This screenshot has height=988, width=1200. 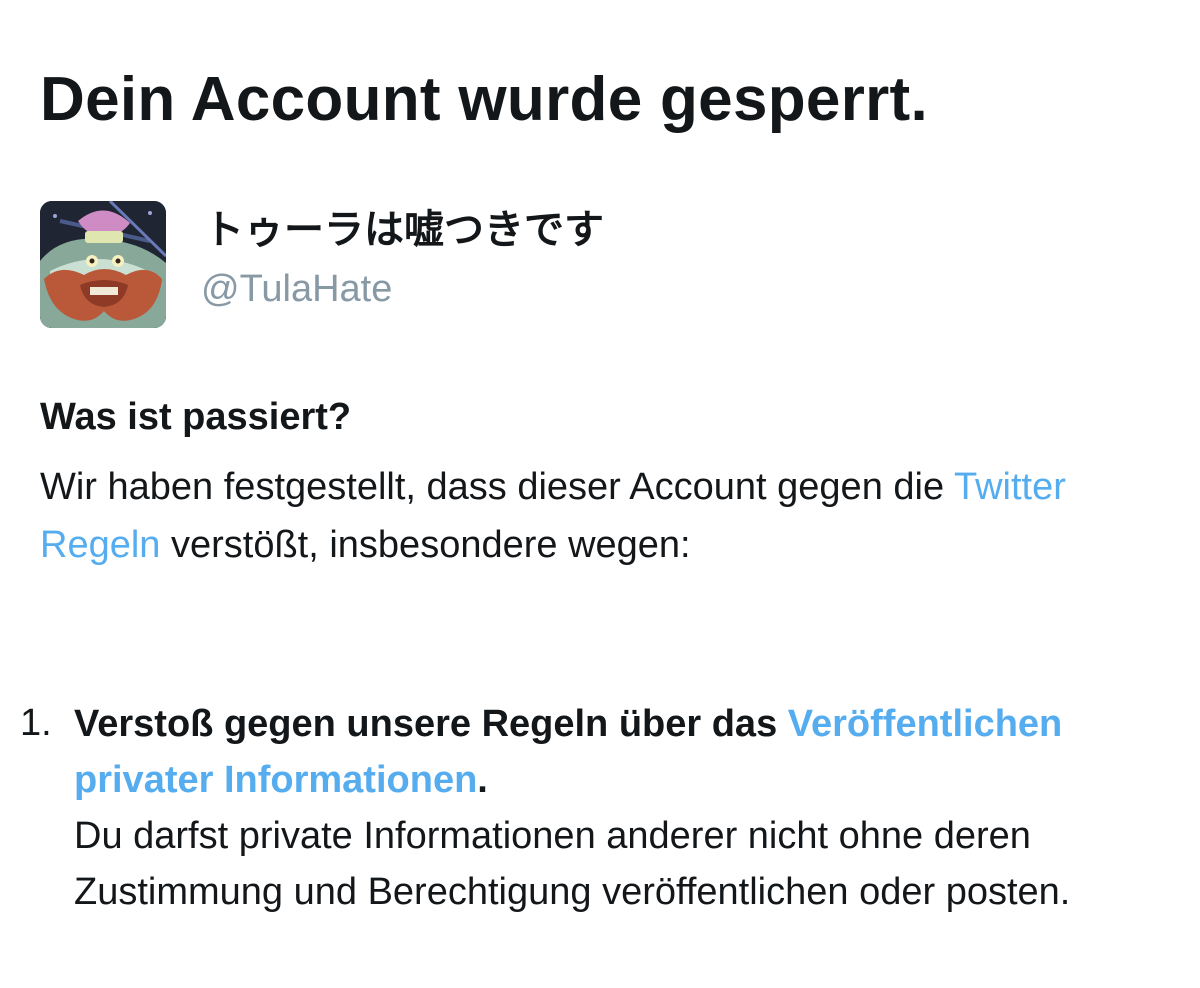 What do you see at coordinates (36, 723) in the screenshot?
I see `violation-number: 1.` at bounding box center [36, 723].